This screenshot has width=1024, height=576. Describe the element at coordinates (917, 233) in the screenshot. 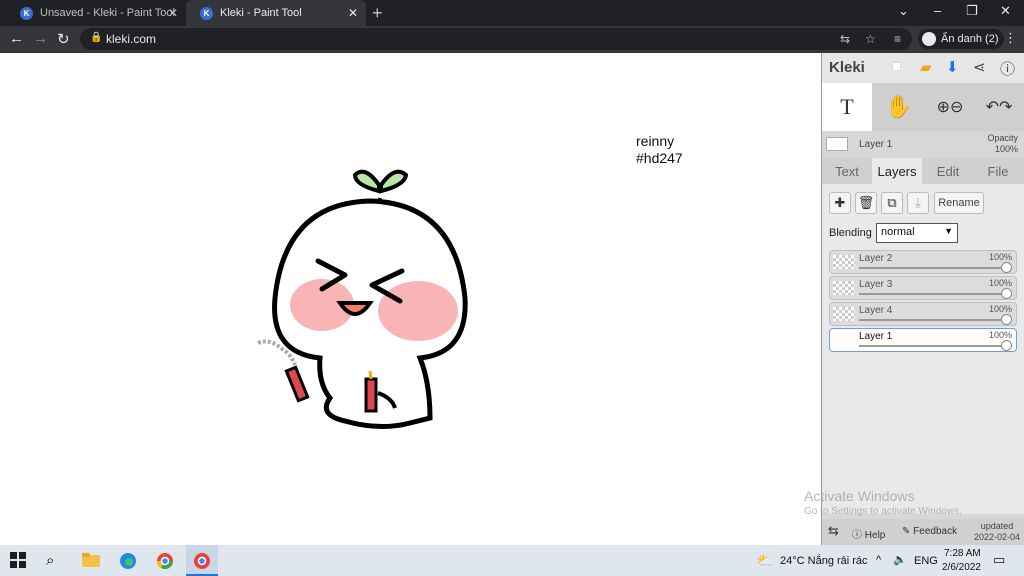

I see `blending-select: normal ▼` at that location.